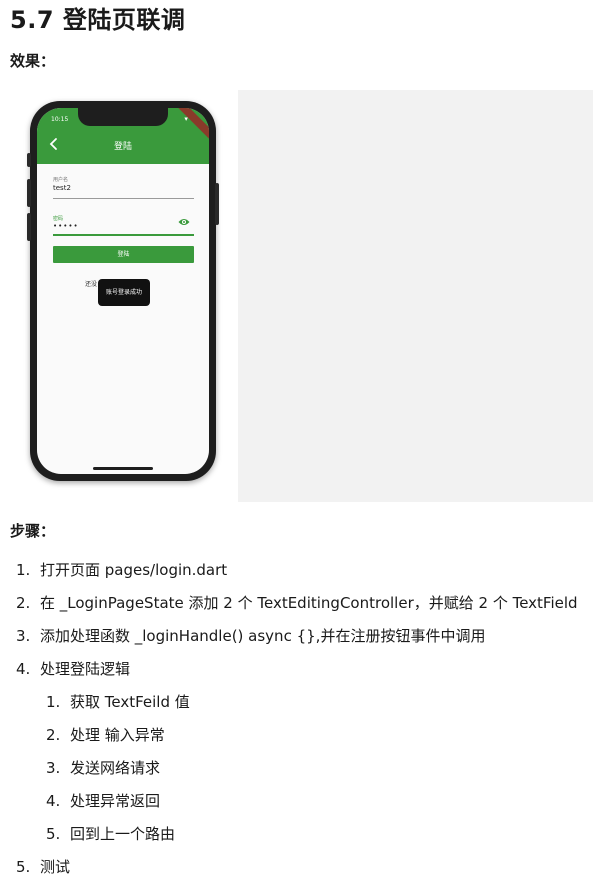 The image size is (593, 888). Describe the element at coordinates (122, 147) in the screenshot. I see `app-bar-title: 登陆` at that location.